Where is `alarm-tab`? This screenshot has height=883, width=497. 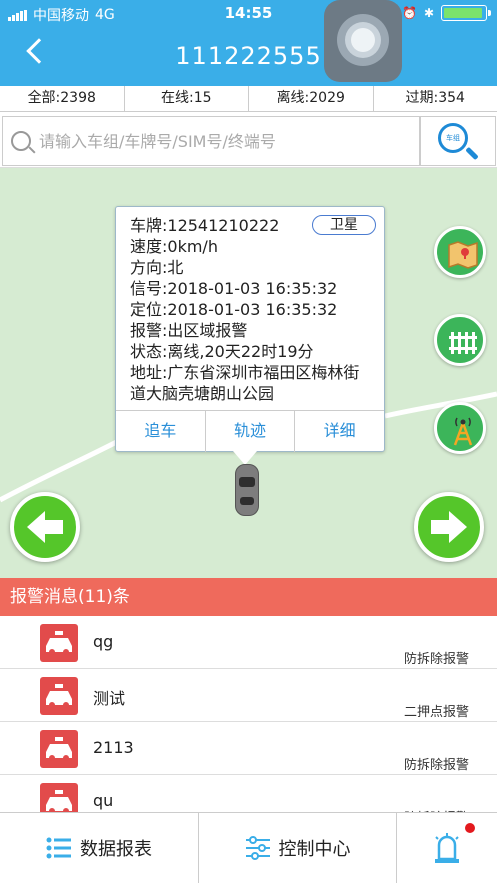
alarm-tab is located at coordinates (447, 848).